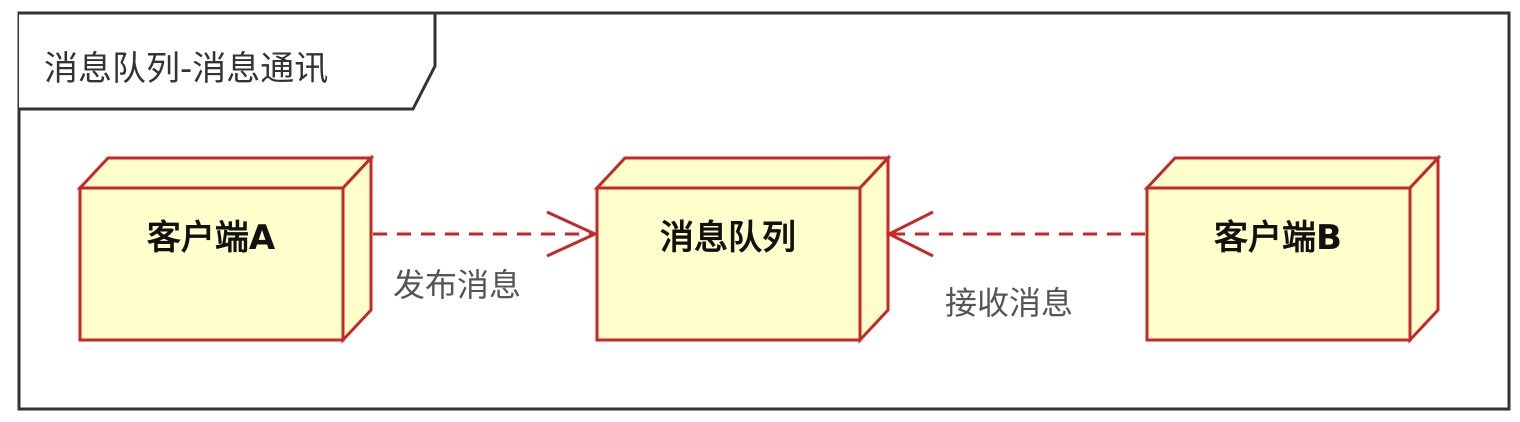 The height and width of the screenshot is (422, 1520). I want to click on node-message-queue-label: 消息队列, so click(728, 238).